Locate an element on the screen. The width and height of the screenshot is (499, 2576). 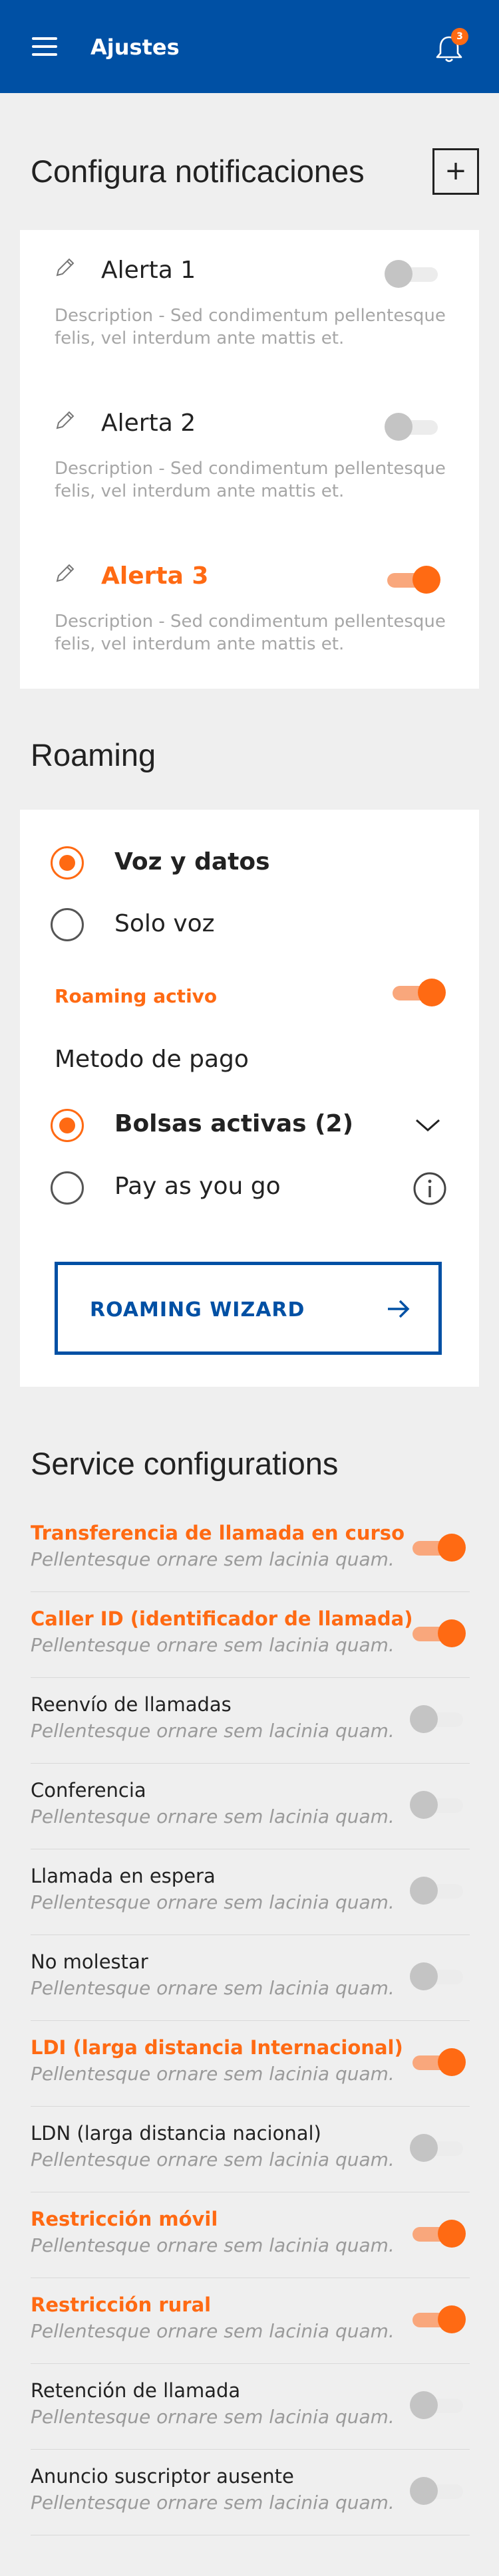
plan-label: Voz y datos is located at coordinates (192, 862).